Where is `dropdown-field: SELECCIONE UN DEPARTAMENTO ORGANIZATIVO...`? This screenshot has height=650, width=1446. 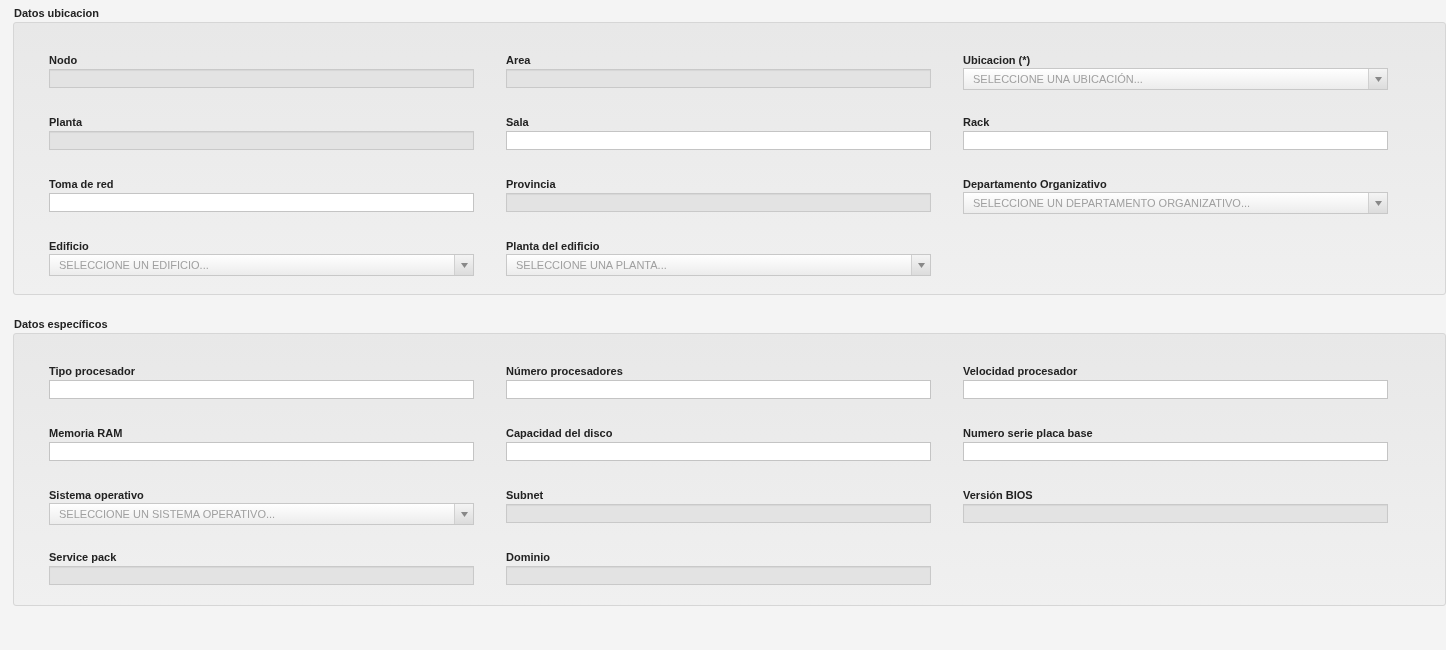
dropdown-field: SELECCIONE UN DEPARTAMENTO ORGANIZATIVO... is located at coordinates (1175, 203).